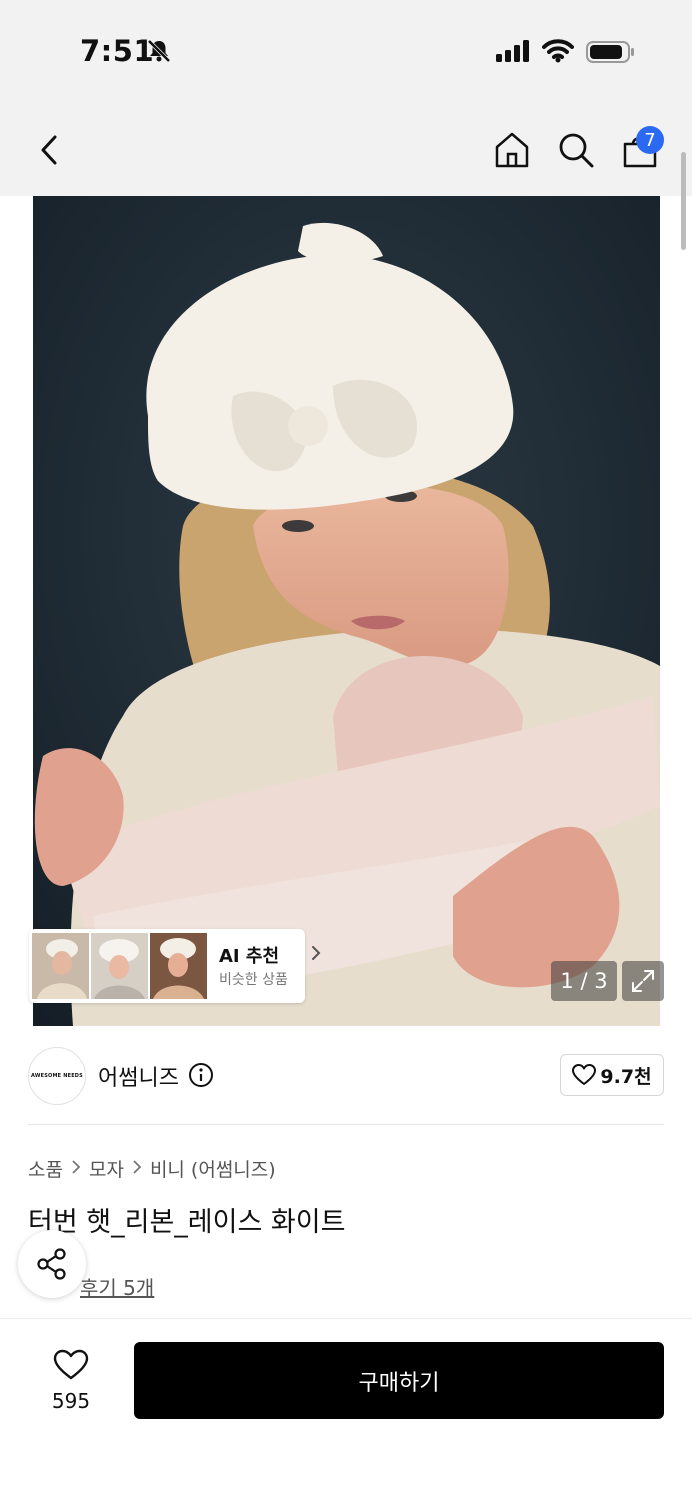  Describe the element at coordinates (584, 981) in the screenshot. I see `image-page-counter: 1 / 3` at that location.